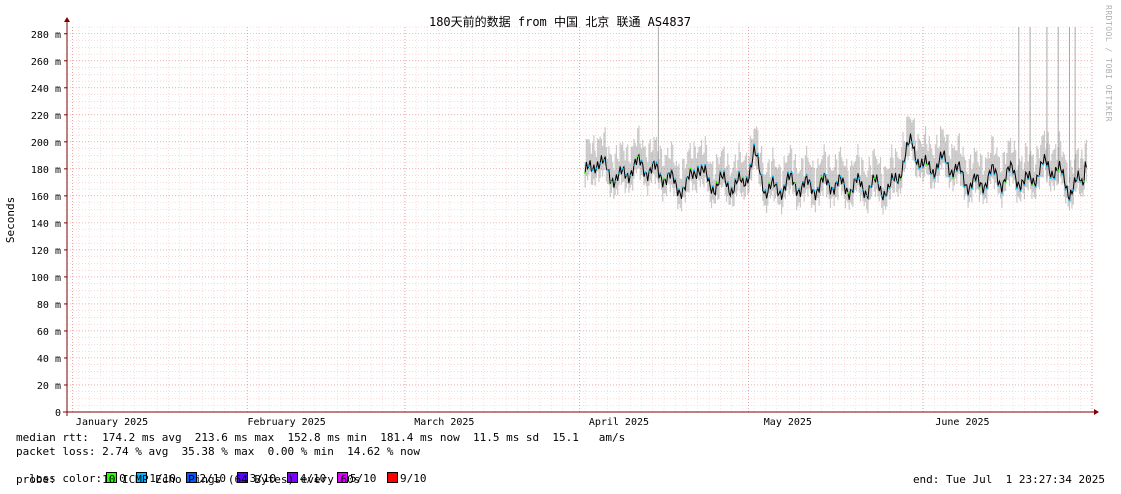  Describe the element at coordinates (46, 143) in the screenshot. I see `y-tick-label: 200 m` at that location.